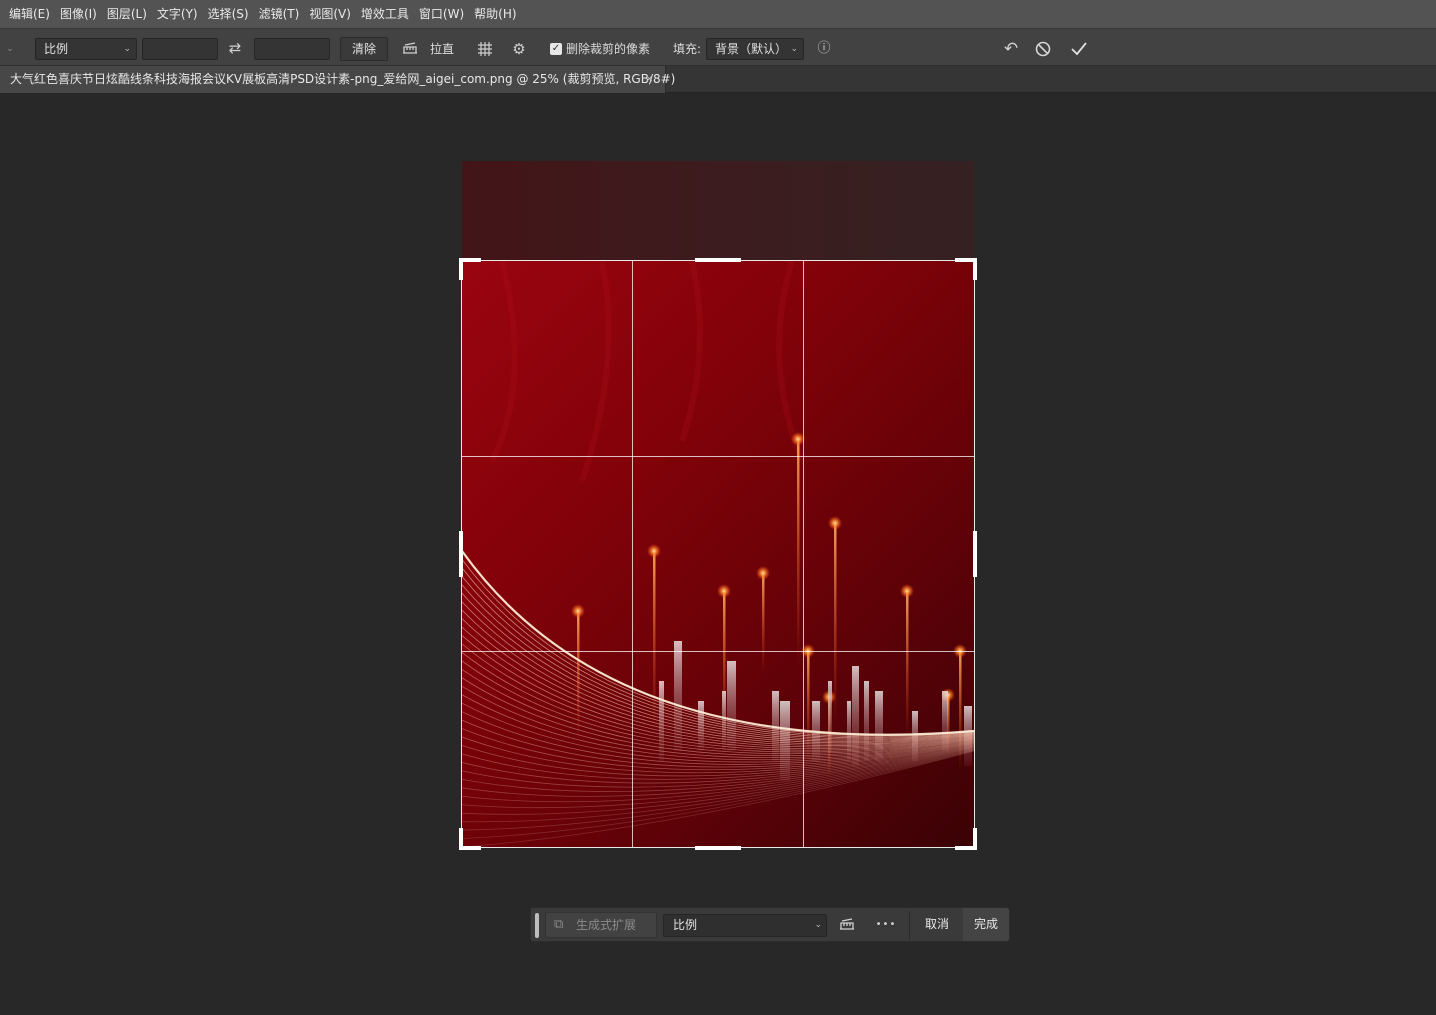  I want to click on drag-handle, so click(537, 925).